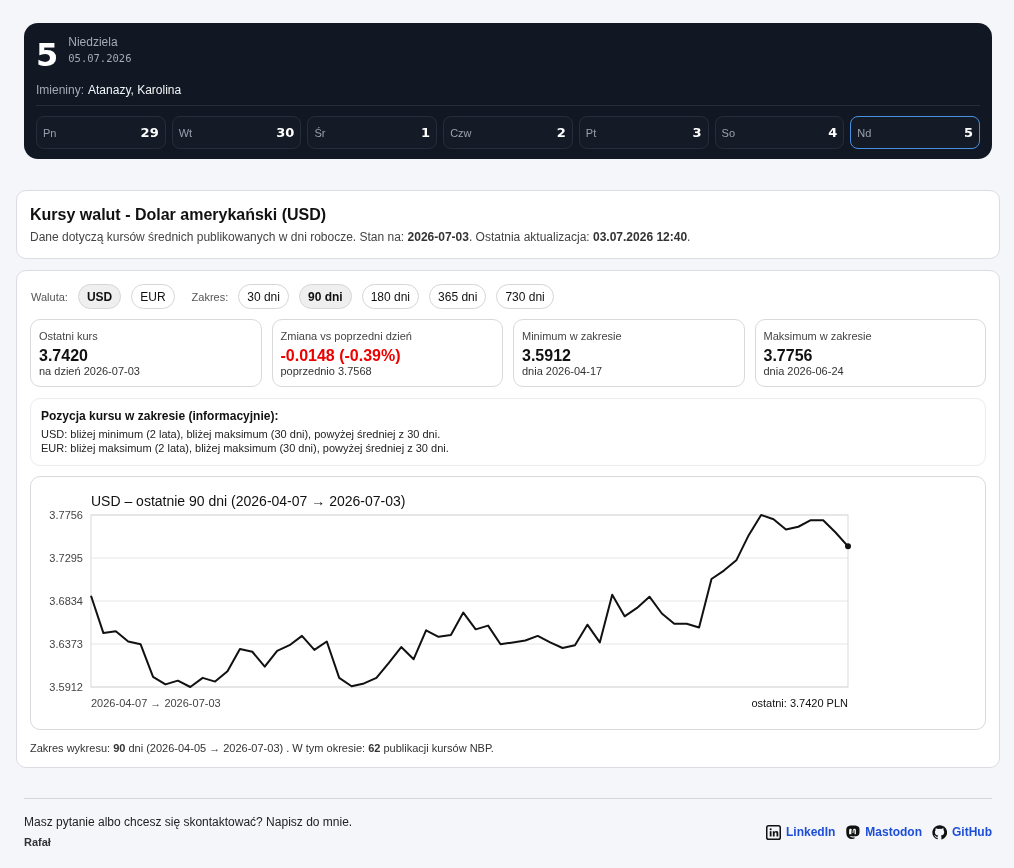 The height and width of the screenshot is (868, 1014). I want to click on stat-label: Ostatni kurs, so click(69, 336).